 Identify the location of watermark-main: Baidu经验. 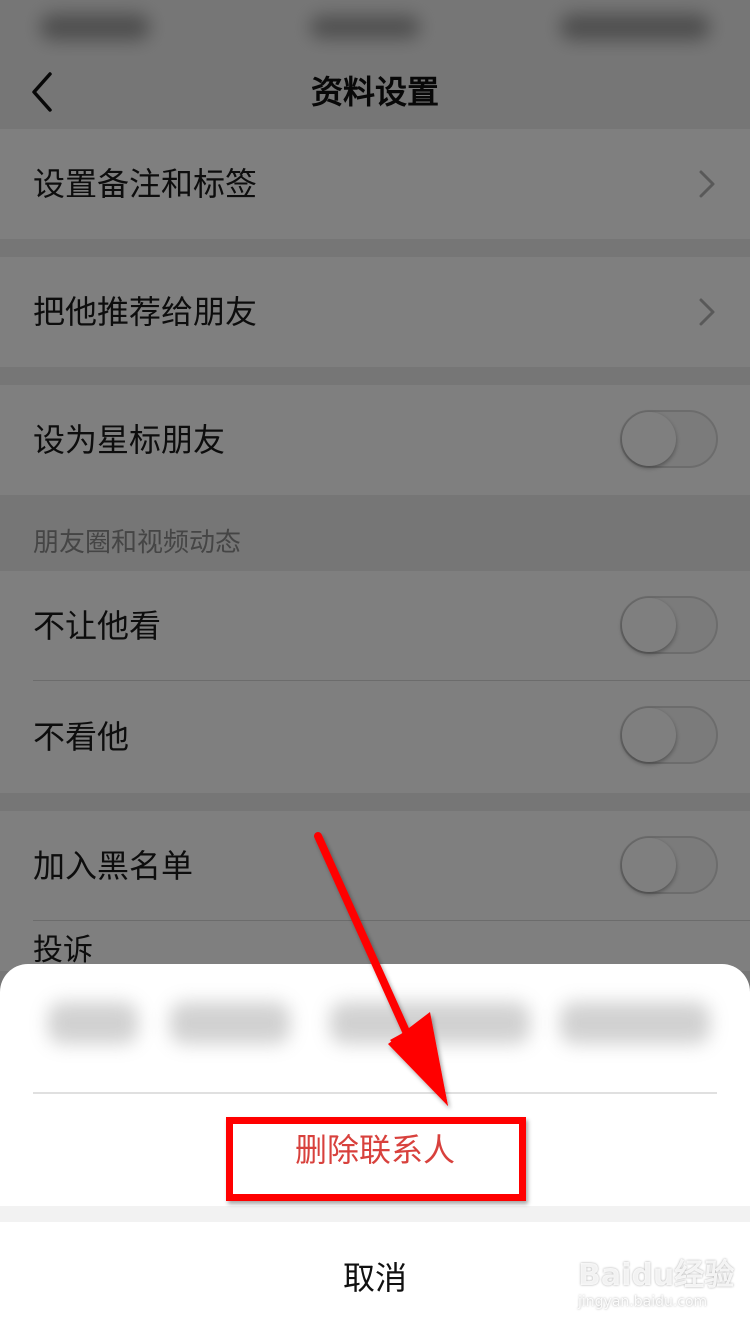
(656, 1275).